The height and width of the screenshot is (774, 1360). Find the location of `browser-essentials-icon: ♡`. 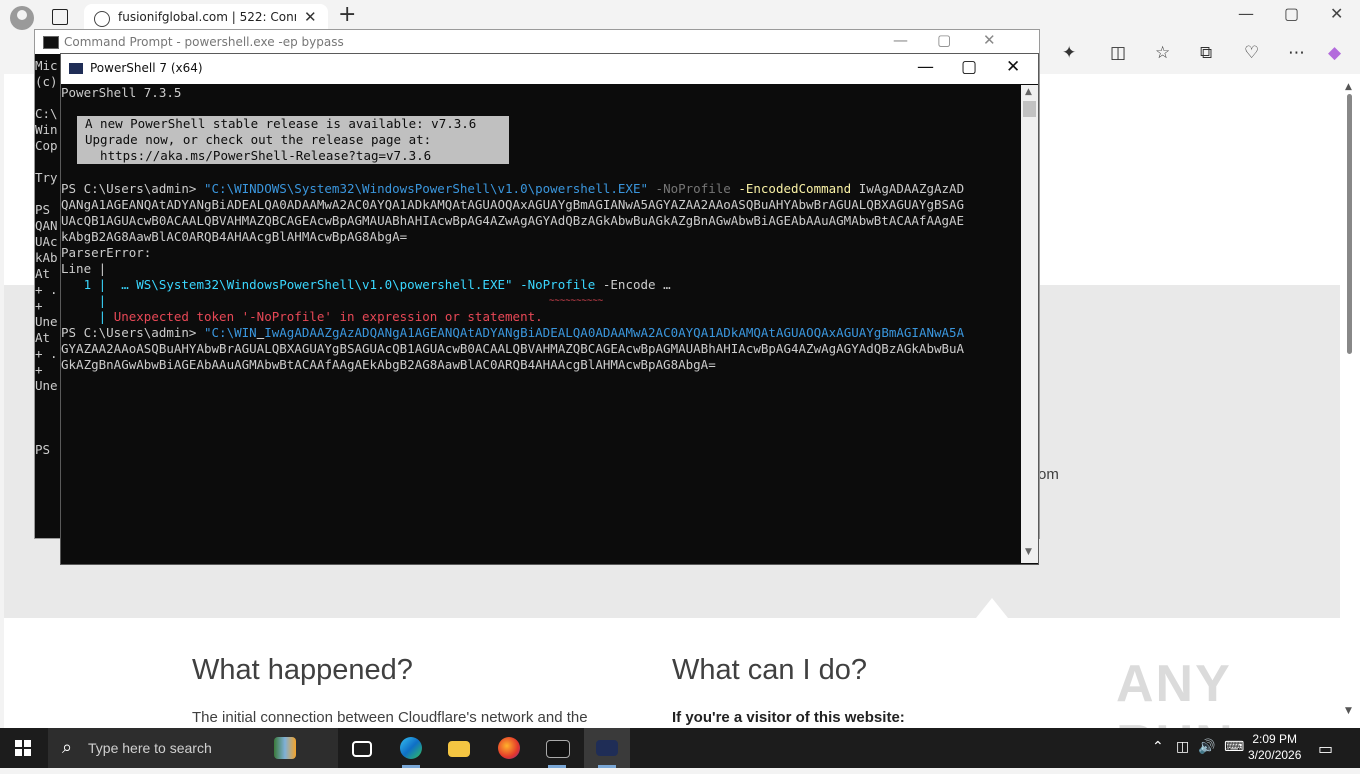

browser-essentials-icon: ♡ is located at coordinates (1251, 53).